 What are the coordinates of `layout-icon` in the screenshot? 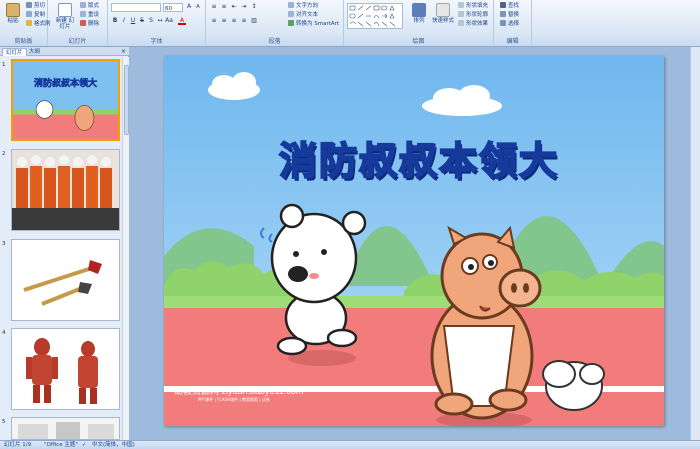 It's located at (83, 5).